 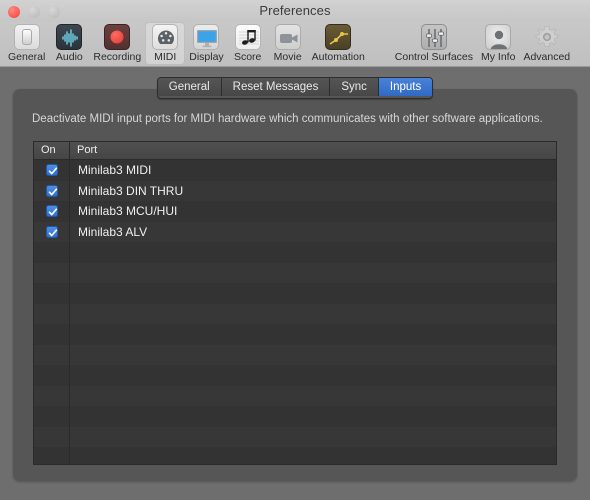 What do you see at coordinates (547, 37) in the screenshot?
I see `gear-icon` at bounding box center [547, 37].